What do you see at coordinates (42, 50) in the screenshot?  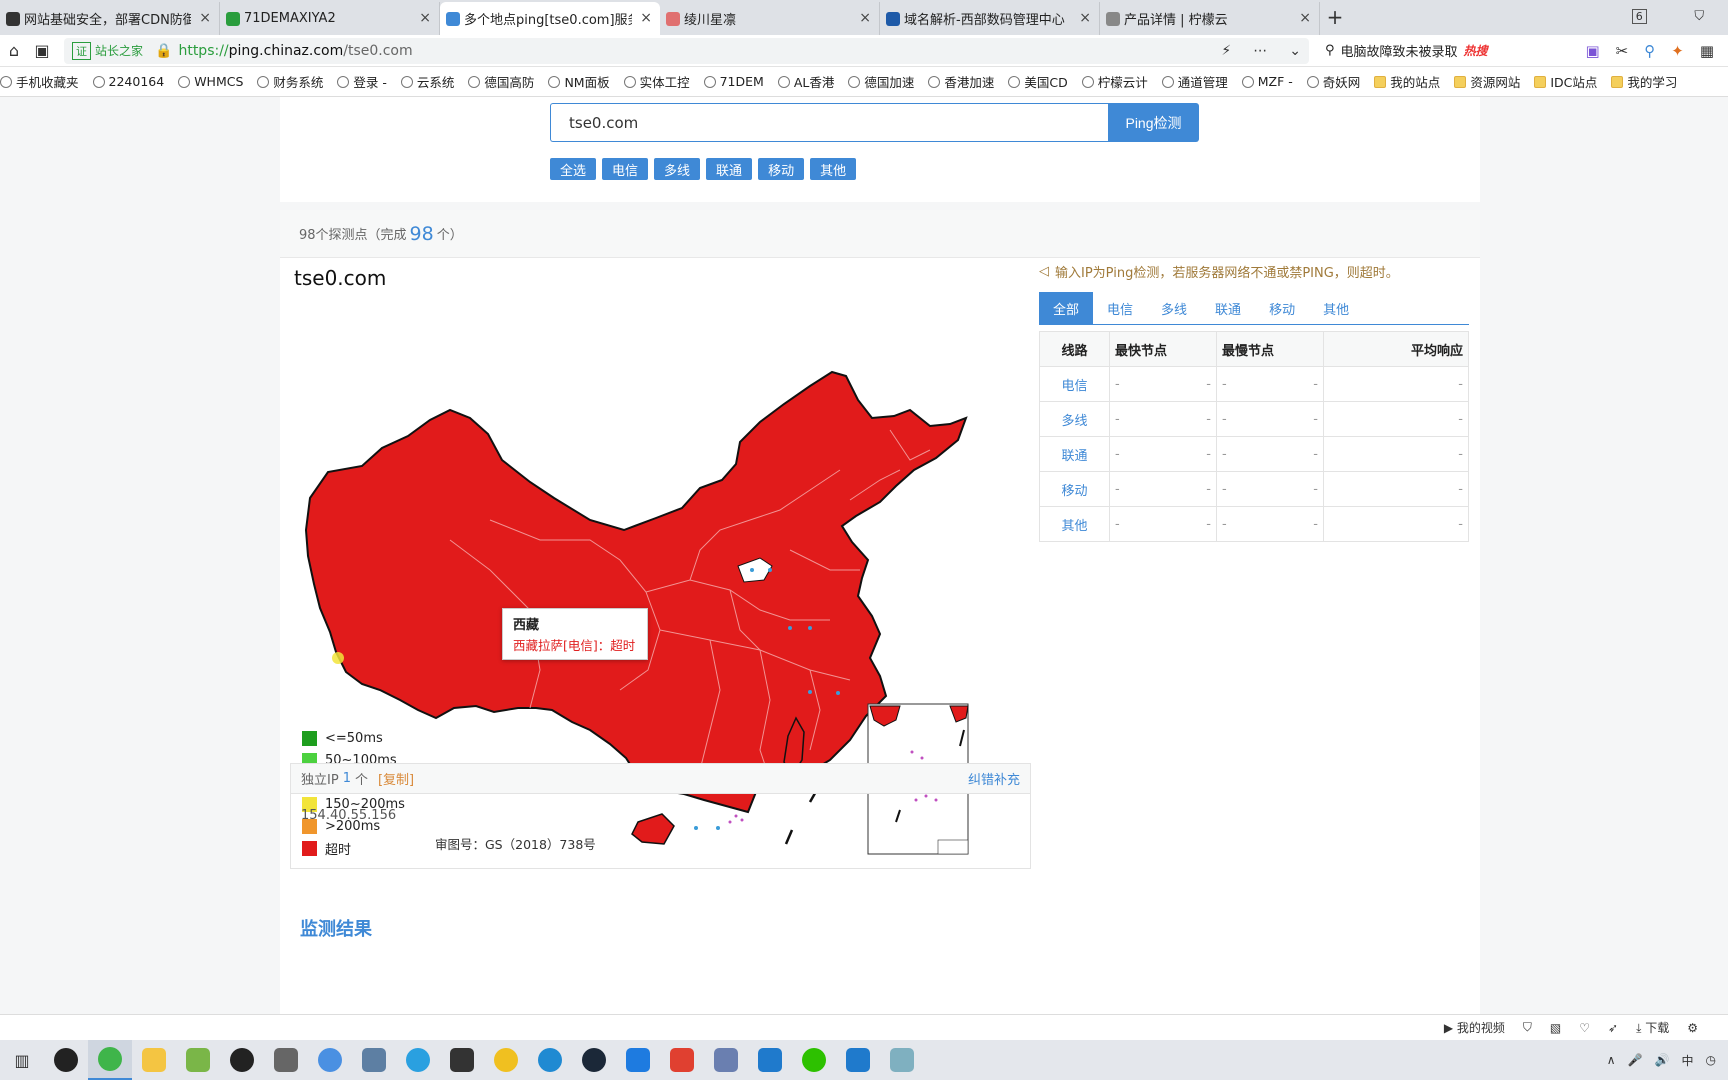 I see `briefcase-icon: ▣` at bounding box center [42, 50].